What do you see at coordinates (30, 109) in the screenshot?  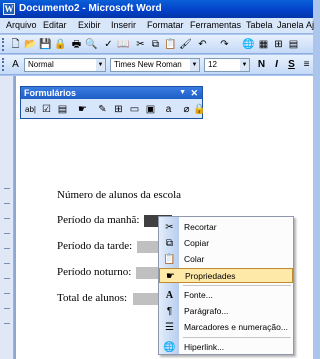 I see `text-form-field-icon: ab|` at bounding box center [30, 109].